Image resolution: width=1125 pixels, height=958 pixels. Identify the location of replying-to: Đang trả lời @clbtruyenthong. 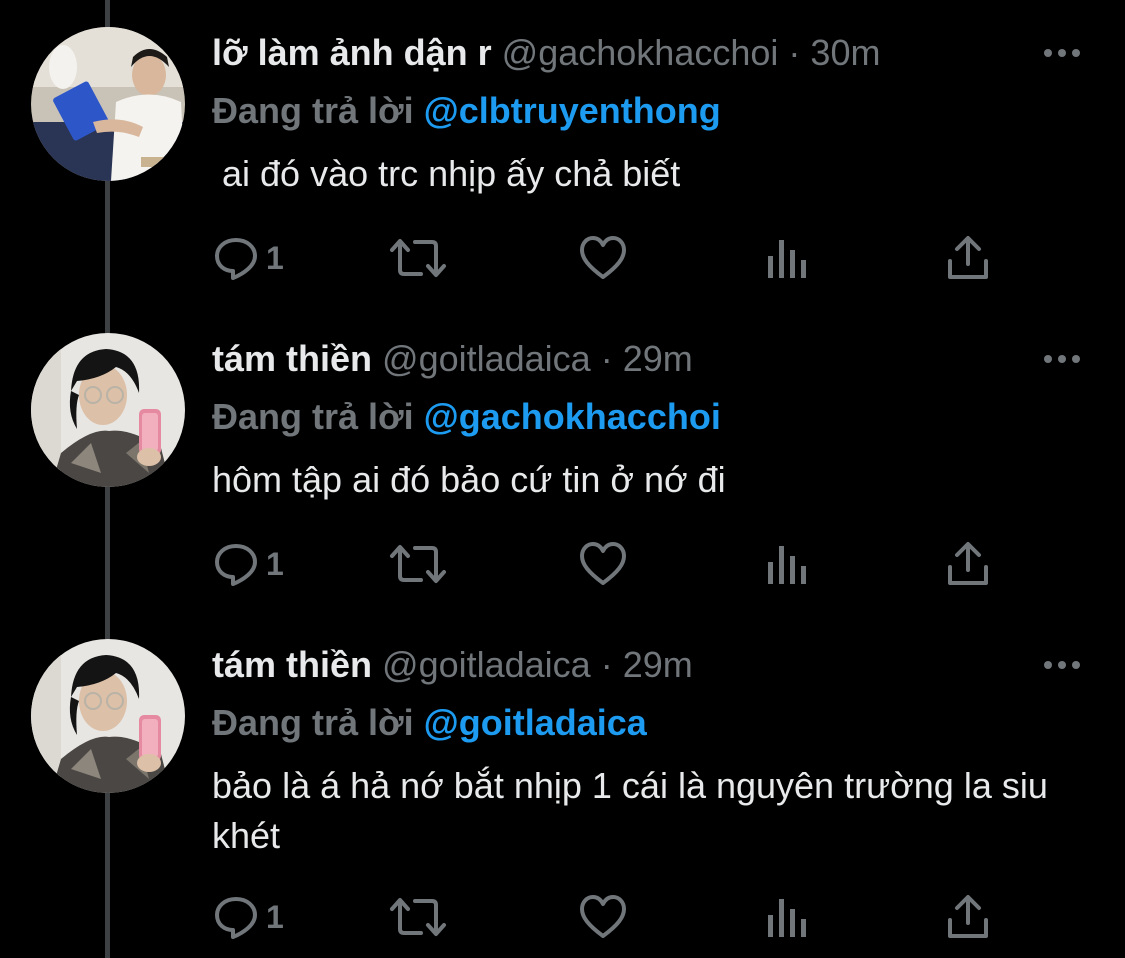
(466, 111).